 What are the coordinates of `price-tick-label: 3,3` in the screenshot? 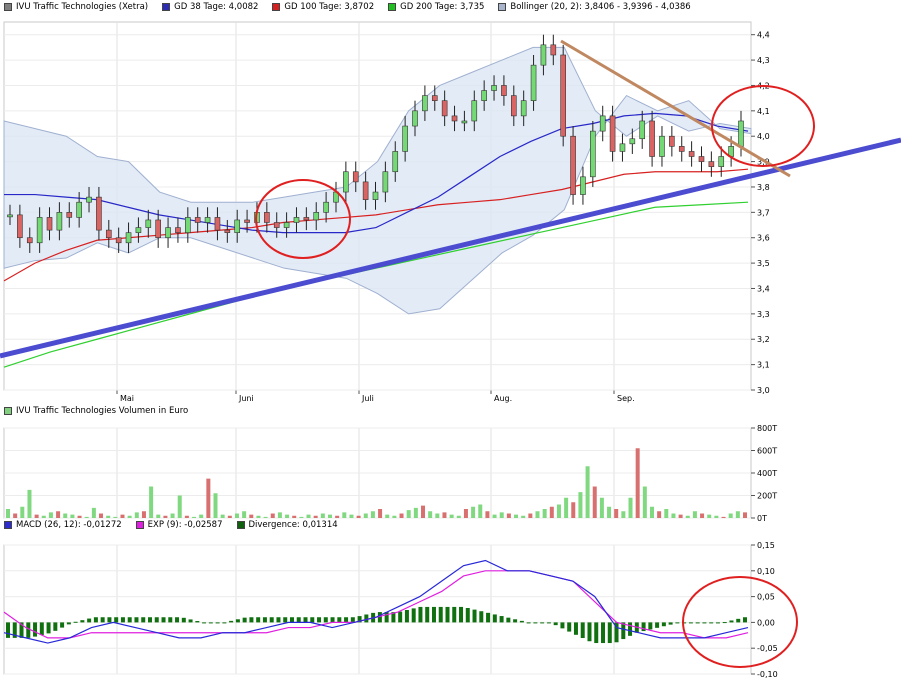 It's located at (763, 314).